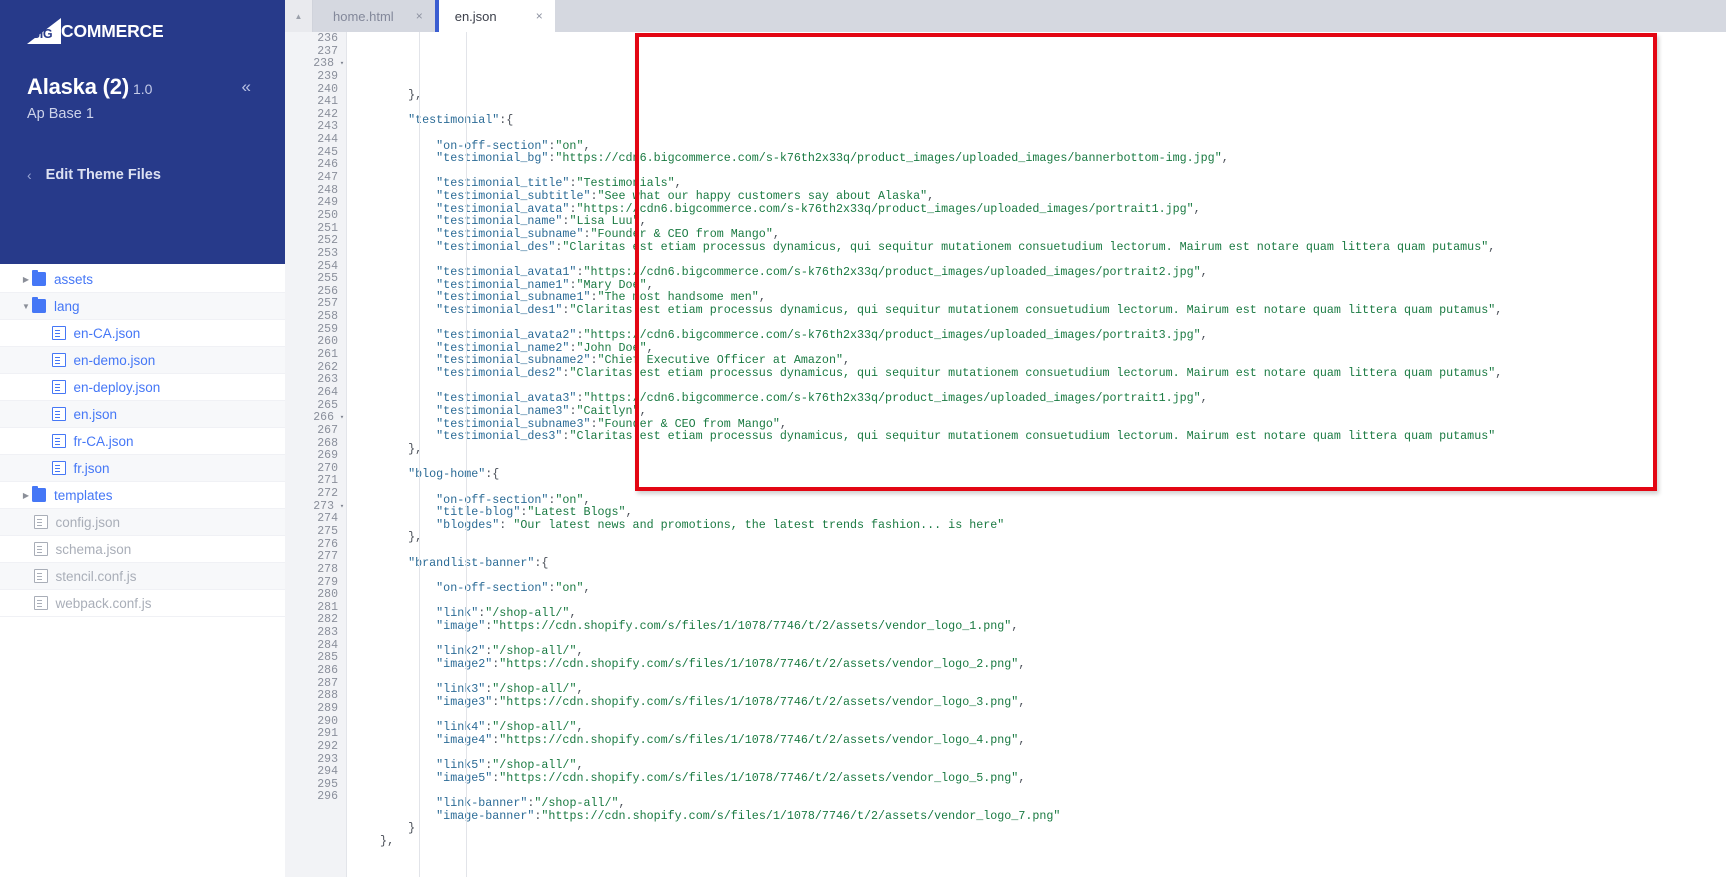 This screenshot has height=877, width=1726. What do you see at coordinates (1005, 16) in the screenshot?
I see `editor-tabbar: ▲ home.html × en.json ×` at bounding box center [1005, 16].